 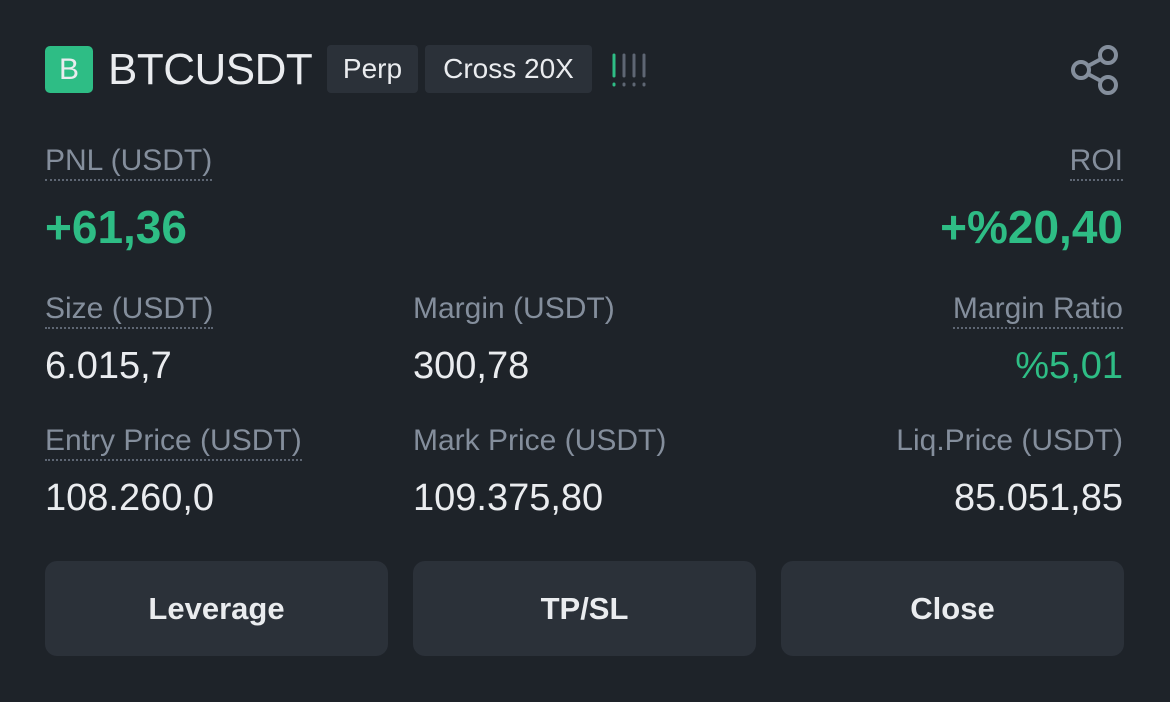 What do you see at coordinates (129, 310) in the screenshot?
I see `size-label: Size (USDT)` at bounding box center [129, 310].